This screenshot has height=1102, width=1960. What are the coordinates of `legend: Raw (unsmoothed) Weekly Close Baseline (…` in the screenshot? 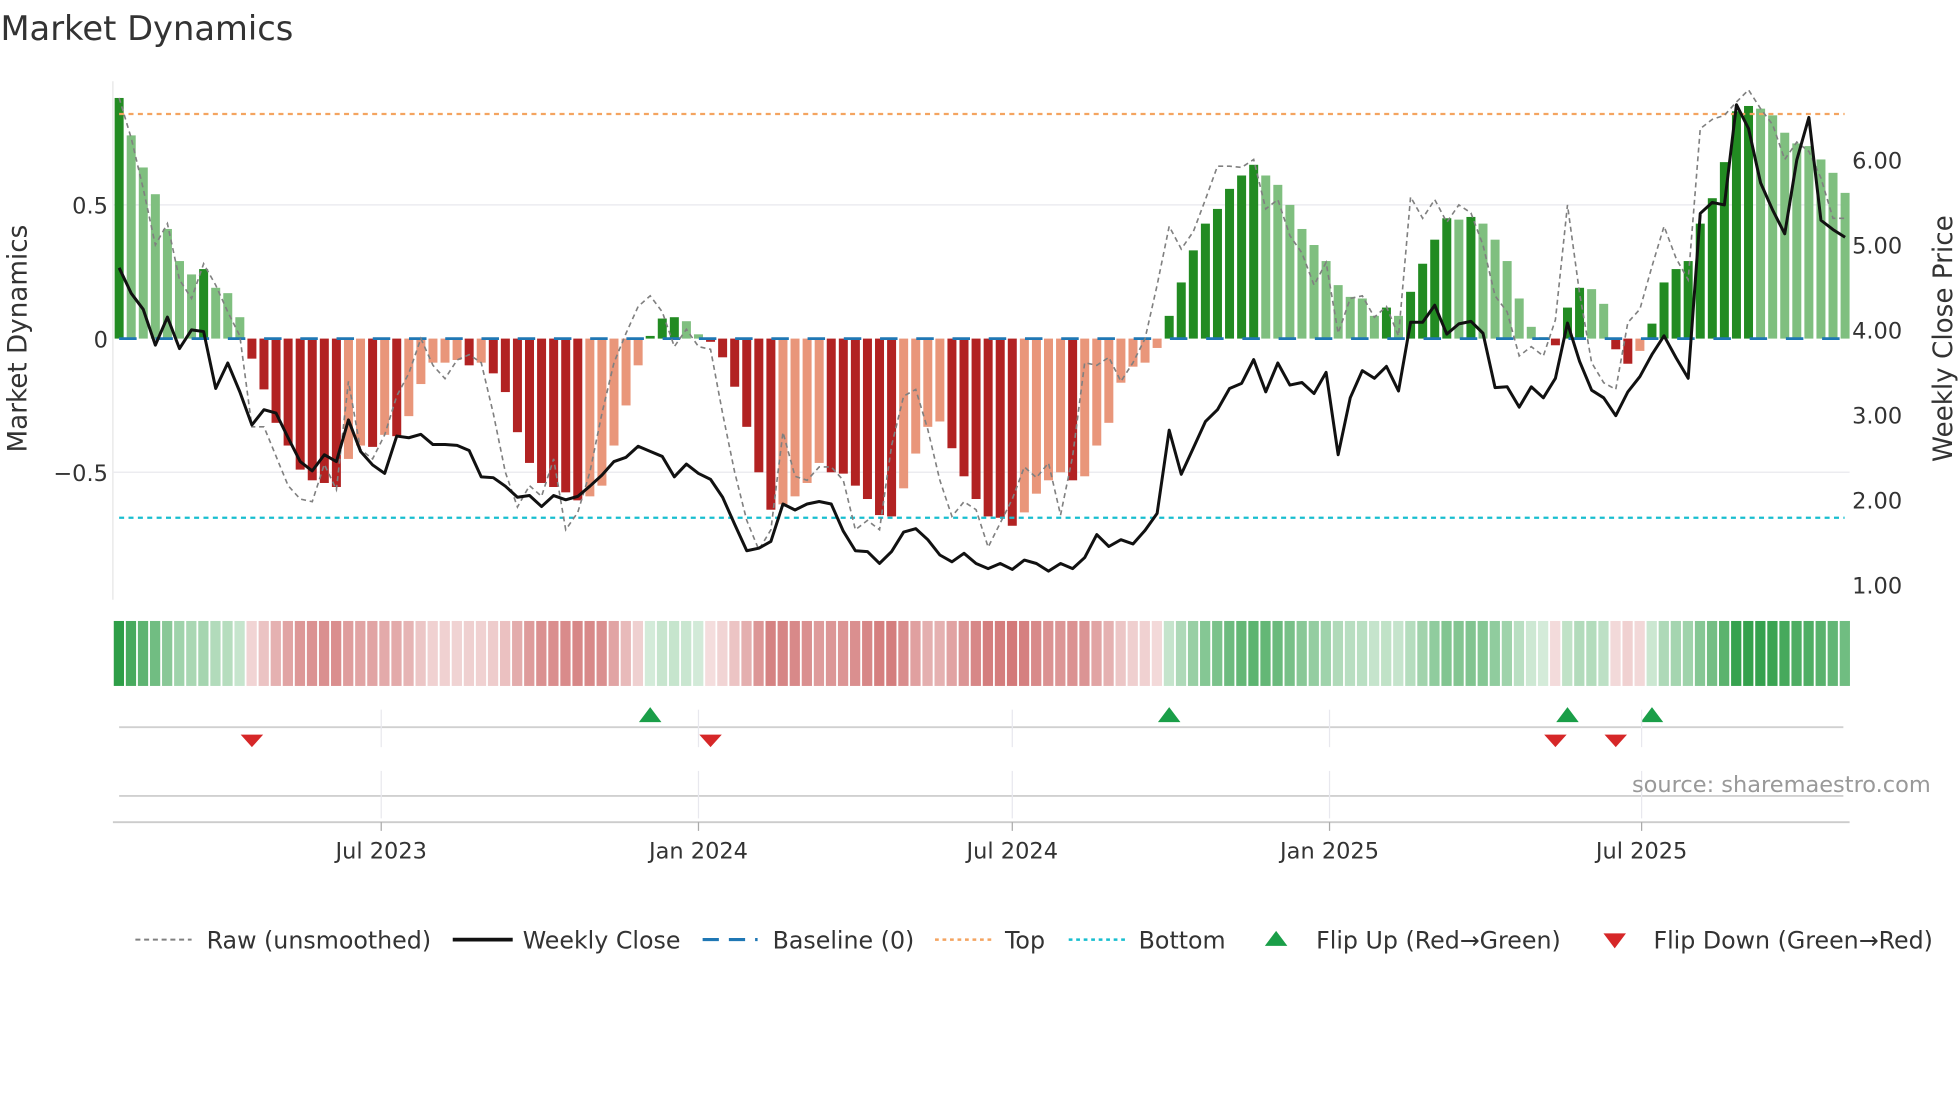 It's located at (1034, 940).